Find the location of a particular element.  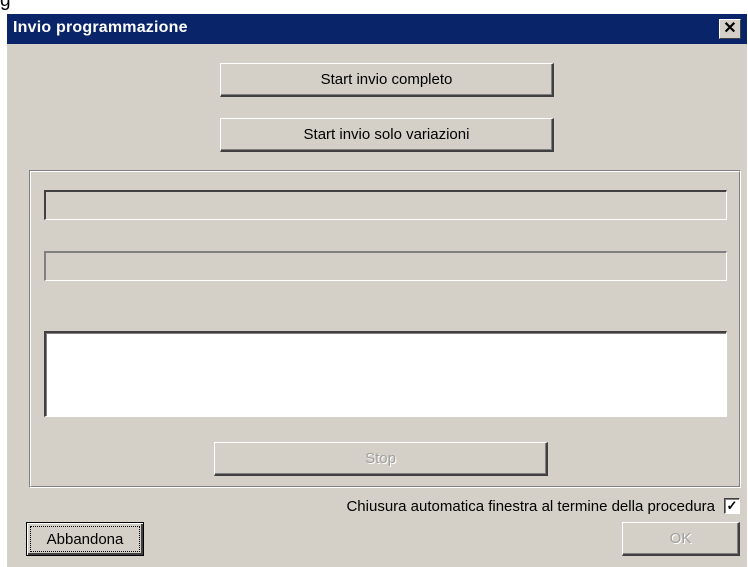

stop-label: Stop is located at coordinates (380, 458).